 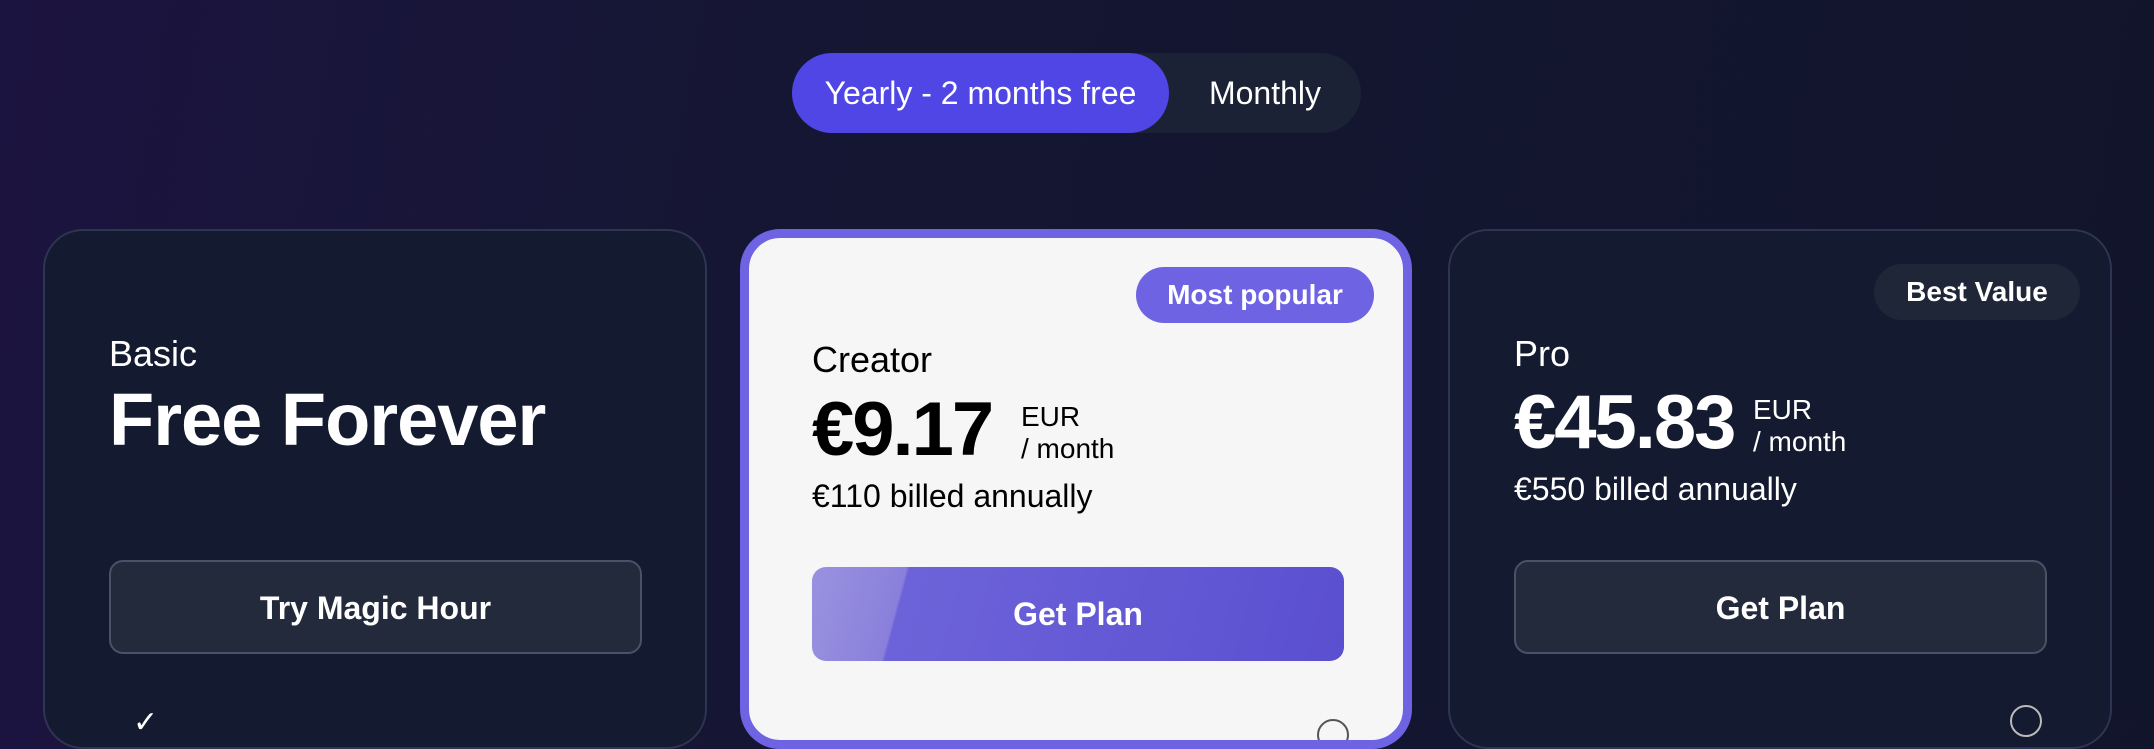 I want to click on billed-note: €110 billed annually, so click(x=952, y=496).